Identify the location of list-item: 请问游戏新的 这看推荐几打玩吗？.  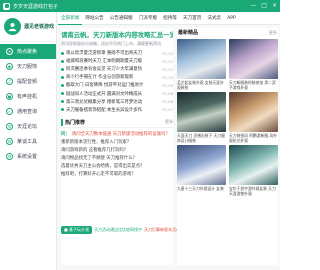
(117, 150).